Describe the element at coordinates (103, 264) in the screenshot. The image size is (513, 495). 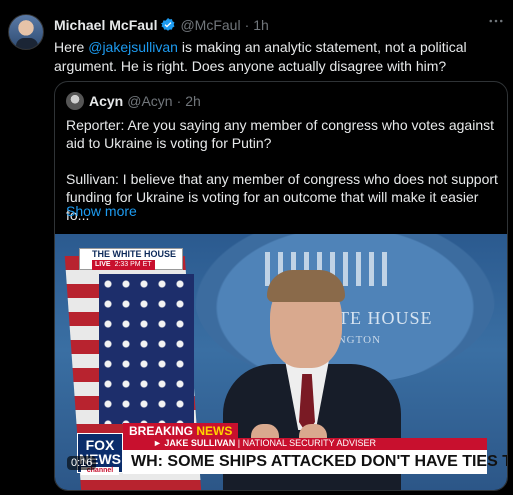
I see `live-word: LIVE` at that location.